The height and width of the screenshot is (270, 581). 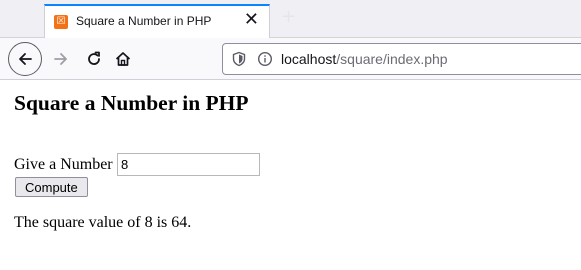 What do you see at coordinates (63, 164) in the screenshot?
I see `number-label: Give a Number` at bounding box center [63, 164].